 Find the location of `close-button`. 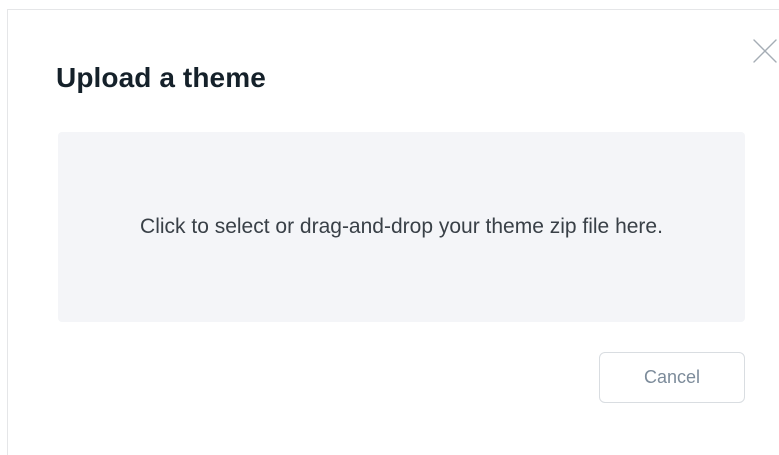

close-button is located at coordinates (764, 51).